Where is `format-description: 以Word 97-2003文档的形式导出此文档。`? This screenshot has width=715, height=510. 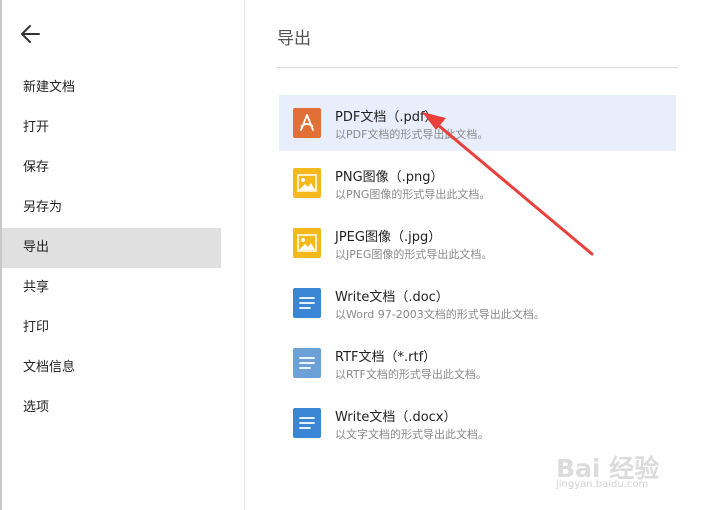 format-description: 以Word 97-2003文档的形式导出此文档。 is located at coordinates (440, 314).